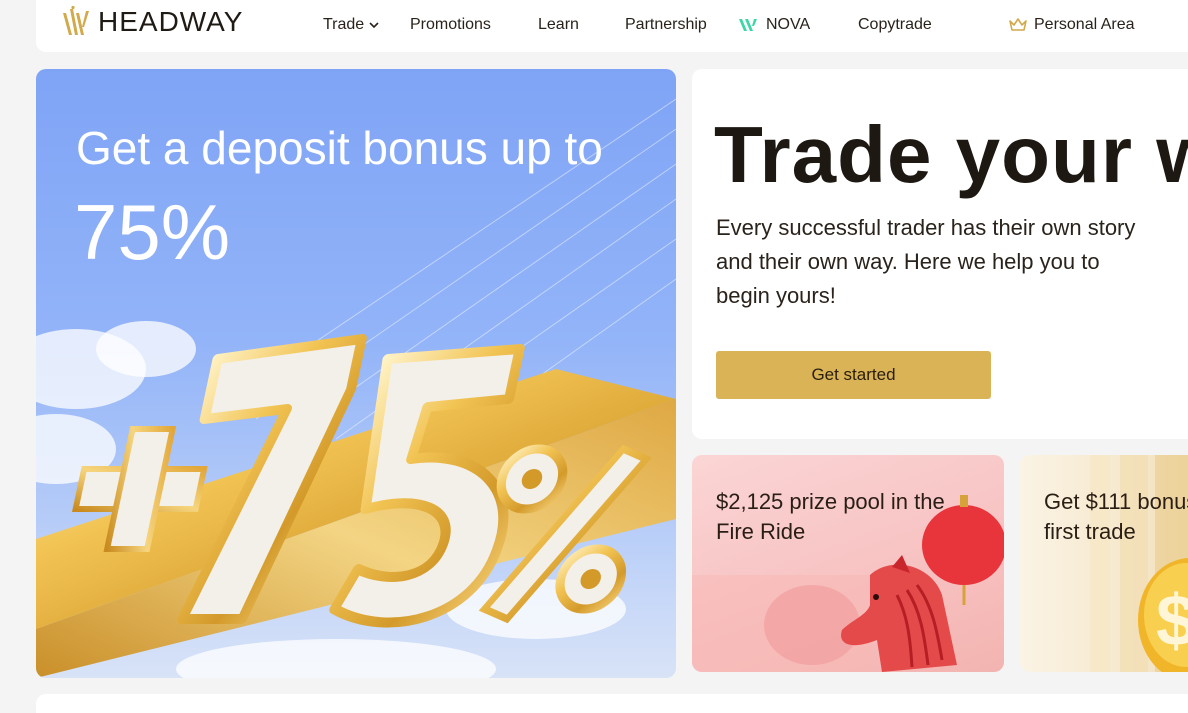 This screenshot has height=713, width=1188. Describe the element at coordinates (612, 703) in the screenshot. I see `next-section-edge` at that location.